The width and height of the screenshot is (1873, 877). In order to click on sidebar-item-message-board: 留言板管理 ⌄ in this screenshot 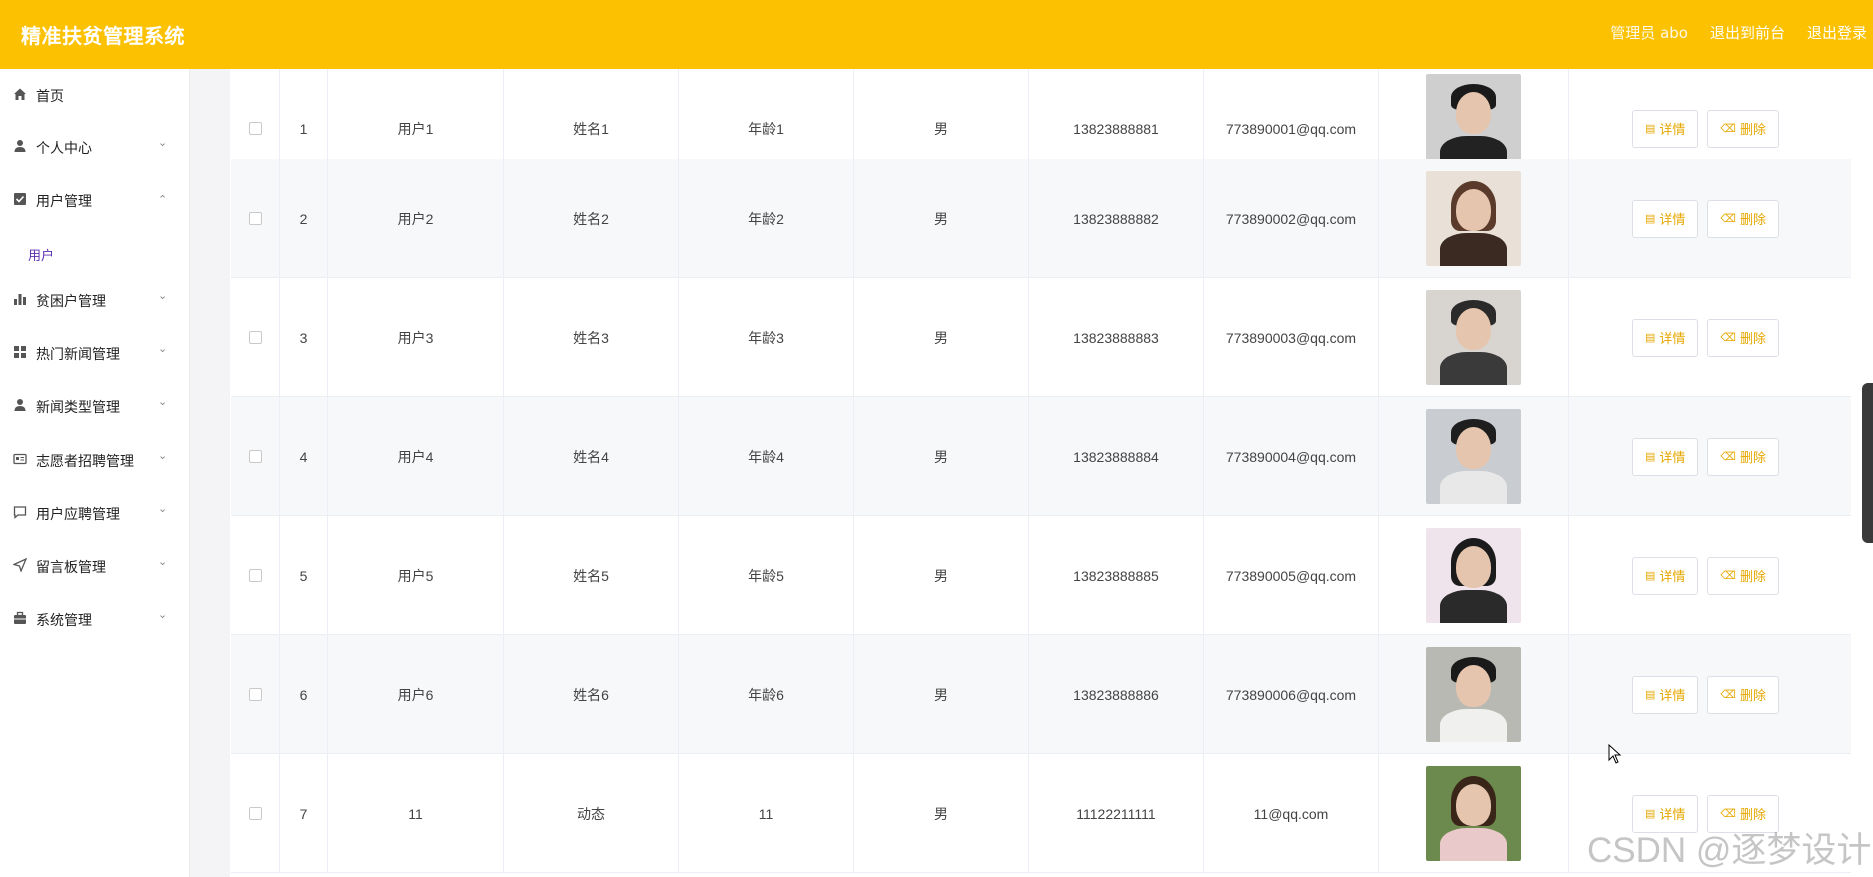, I will do `click(95, 566)`.